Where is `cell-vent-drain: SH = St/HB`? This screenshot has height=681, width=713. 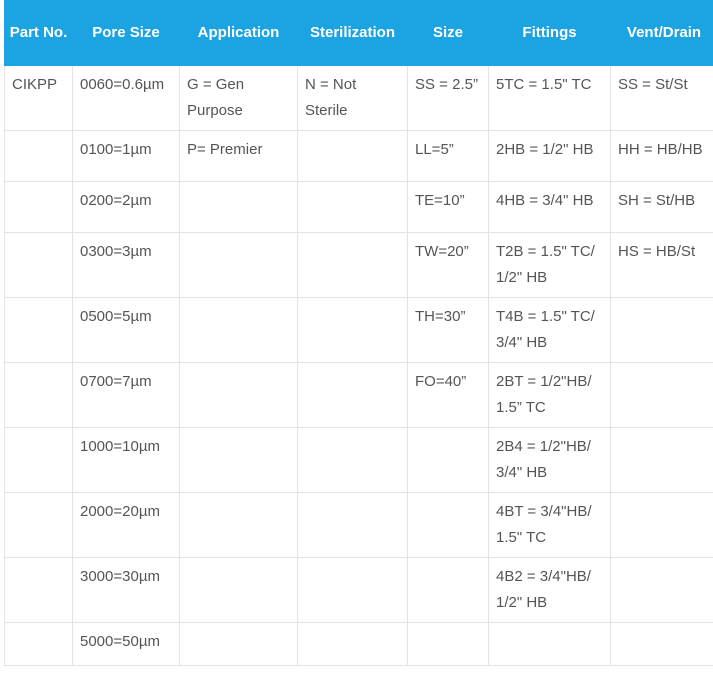
cell-vent-drain: SH = St/HB is located at coordinates (661, 207).